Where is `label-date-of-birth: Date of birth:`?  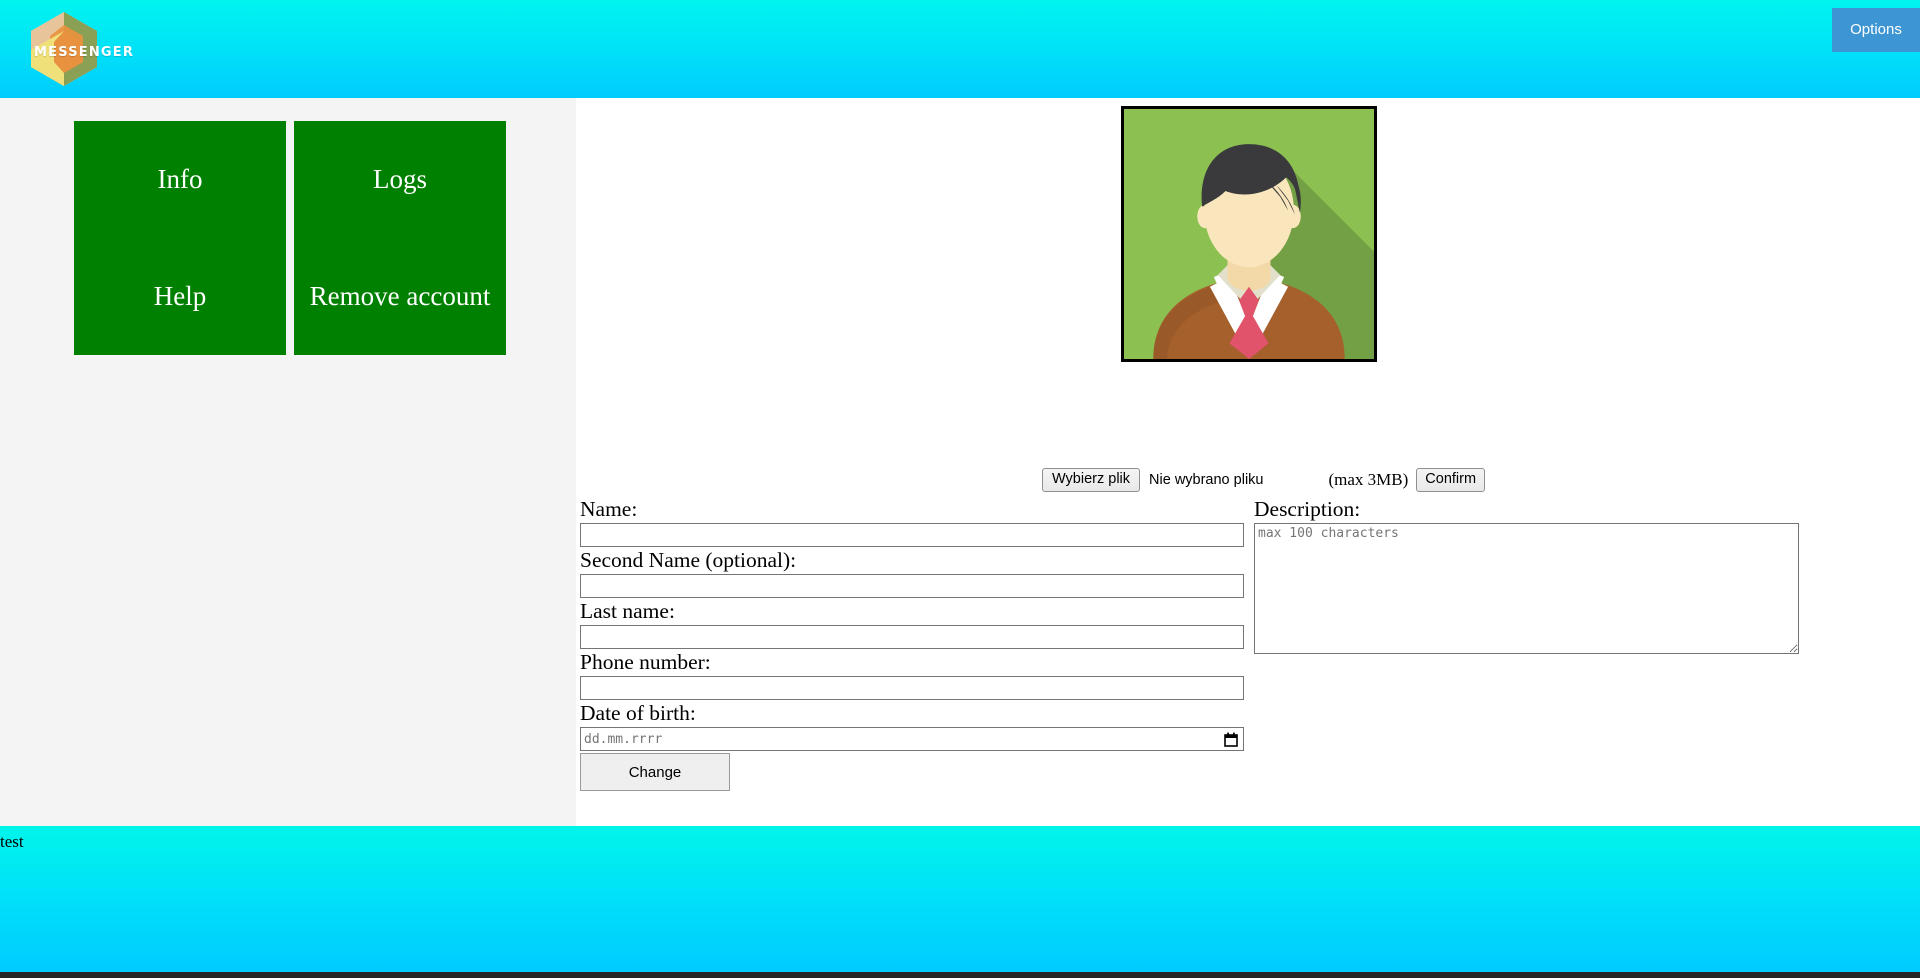
label-date-of-birth: Date of birth: is located at coordinates (638, 713).